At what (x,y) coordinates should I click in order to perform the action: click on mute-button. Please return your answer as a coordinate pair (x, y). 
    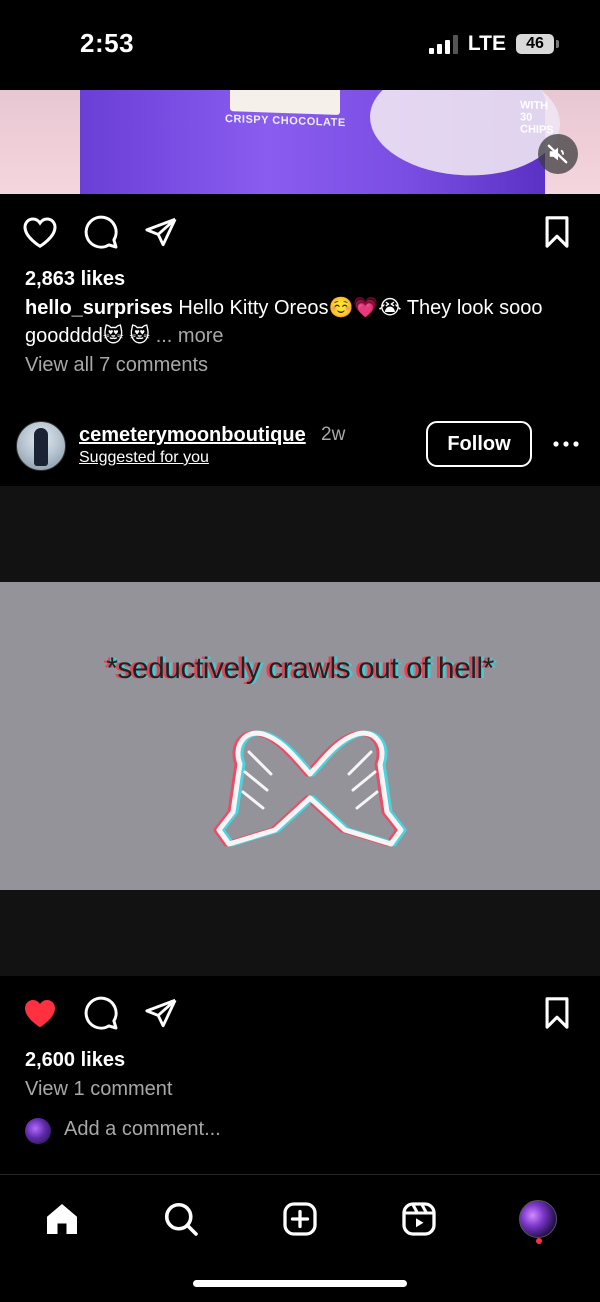
    Looking at the image, I should click on (558, 154).